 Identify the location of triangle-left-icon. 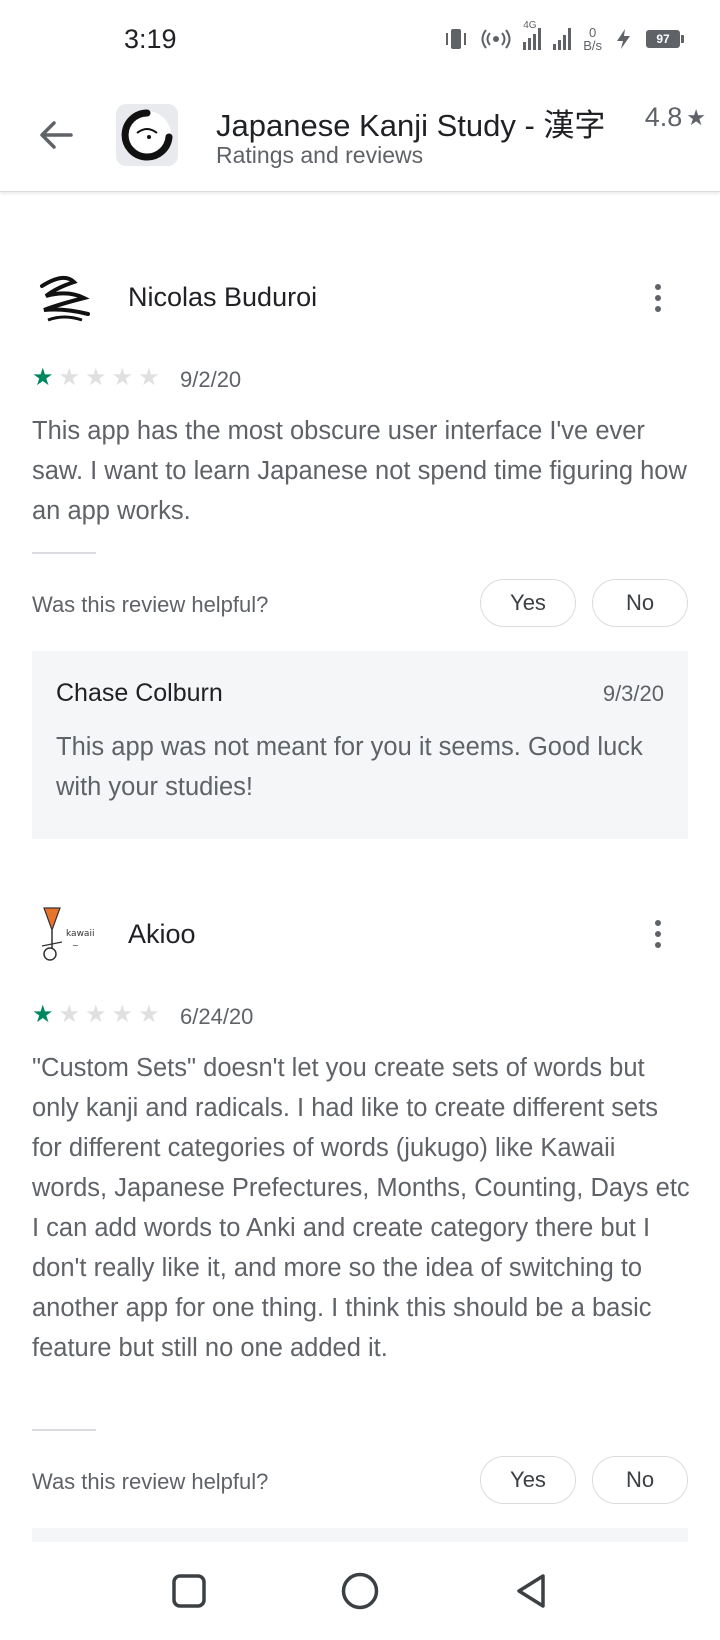
(531, 1591).